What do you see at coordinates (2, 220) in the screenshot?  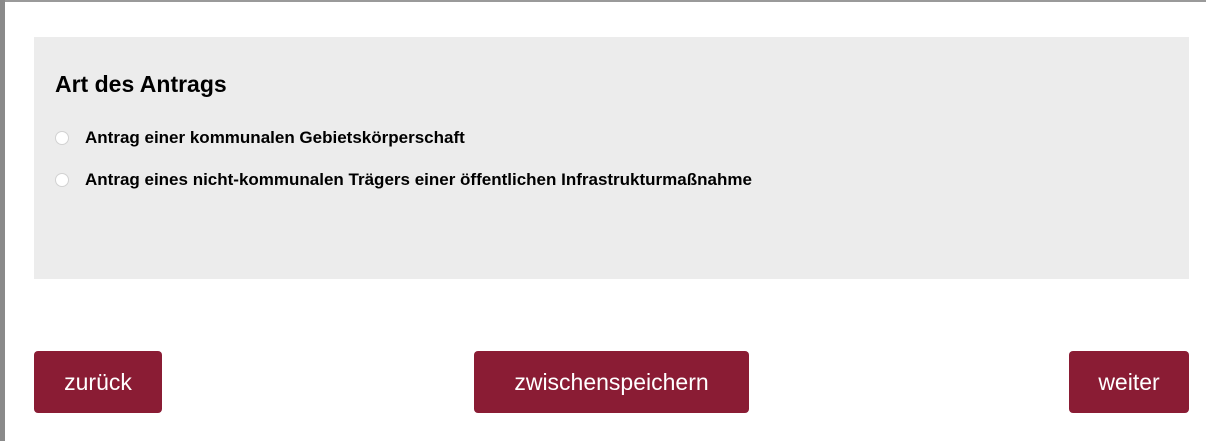 I see `window-left-border` at bounding box center [2, 220].